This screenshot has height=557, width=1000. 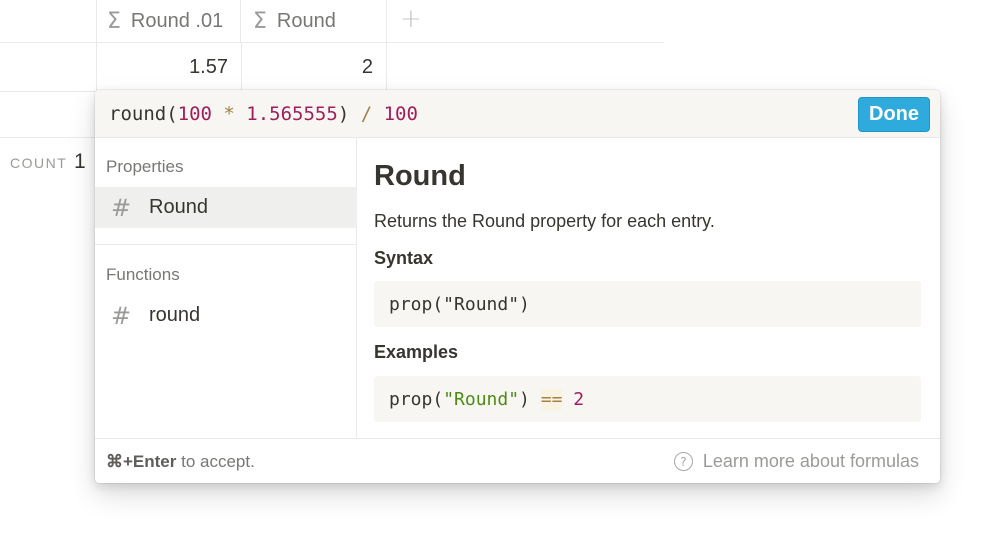 What do you see at coordinates (894, 114) in the screenshot?
I see `done-button: Done` at bounding box center [894, 114].